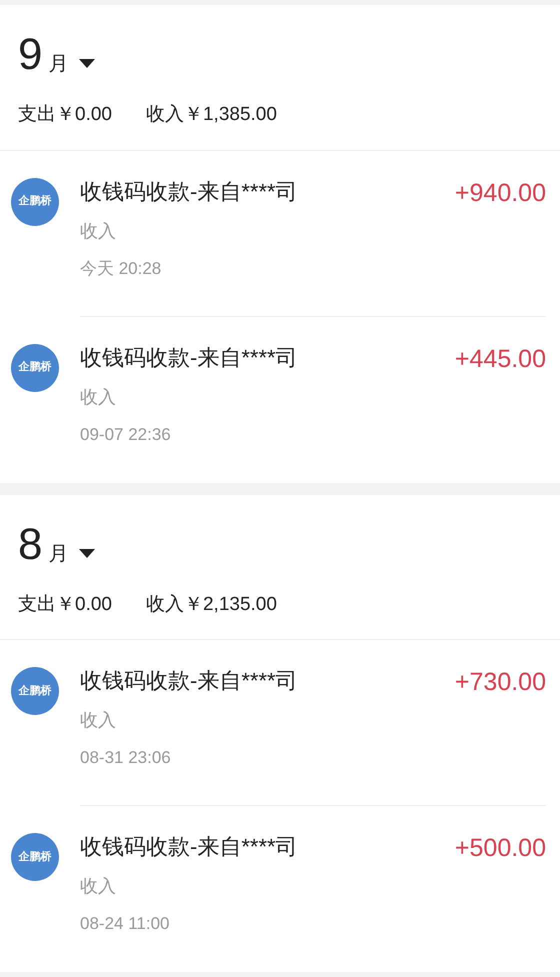 Image resolution: width=560 pixels, height=977 pixels. What do you see at coordinates (57, 544) in the screenshot?
I see `month-selector: 8 月` at bounding box center [57, 544].